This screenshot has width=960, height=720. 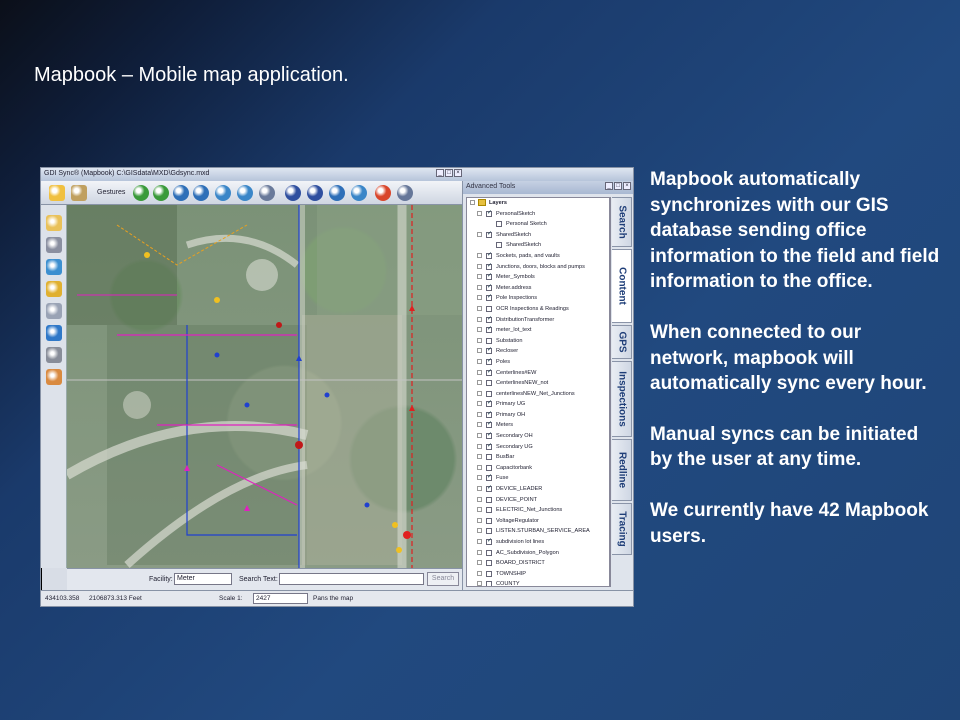 What do you see at coordinates (54, 267) in the screenshot?
I see `sync-icon` at bounding box center [54, 267].